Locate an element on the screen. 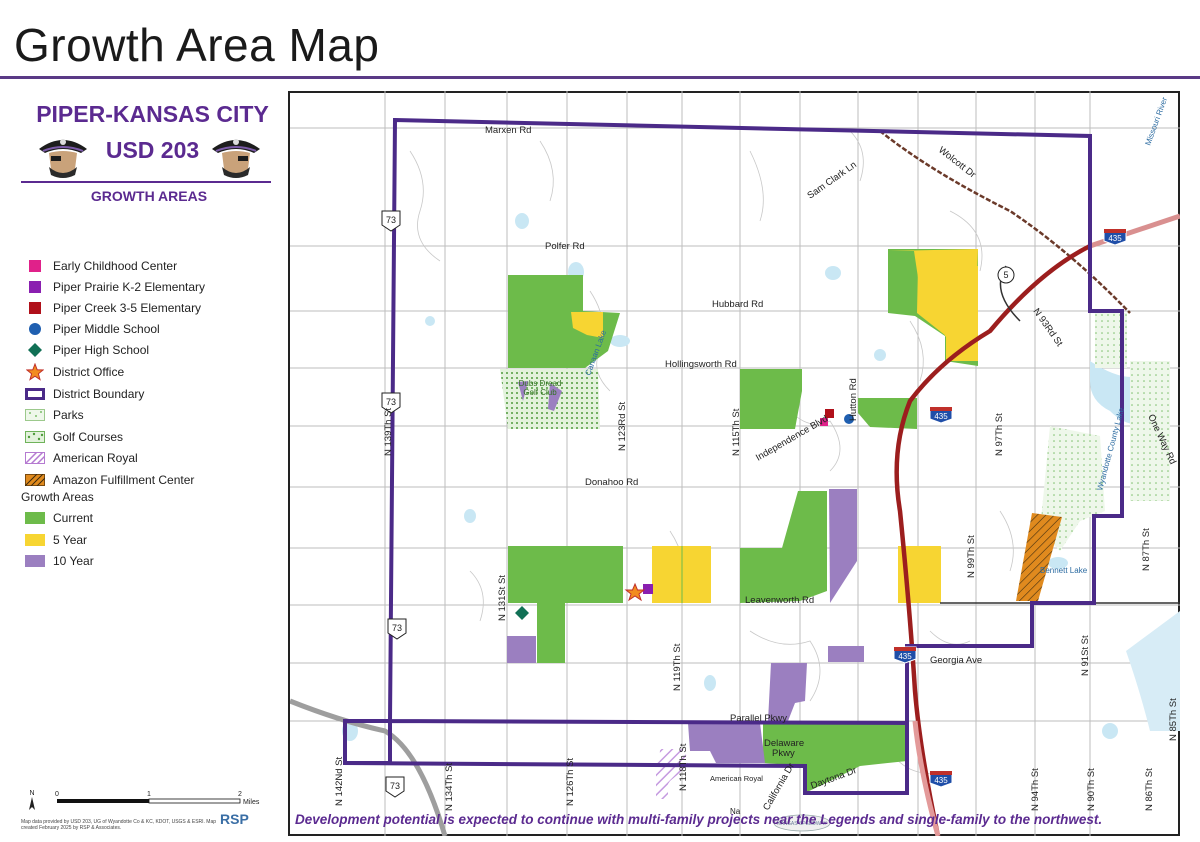  legend-label: District Office is located at coordinates (89, 372).